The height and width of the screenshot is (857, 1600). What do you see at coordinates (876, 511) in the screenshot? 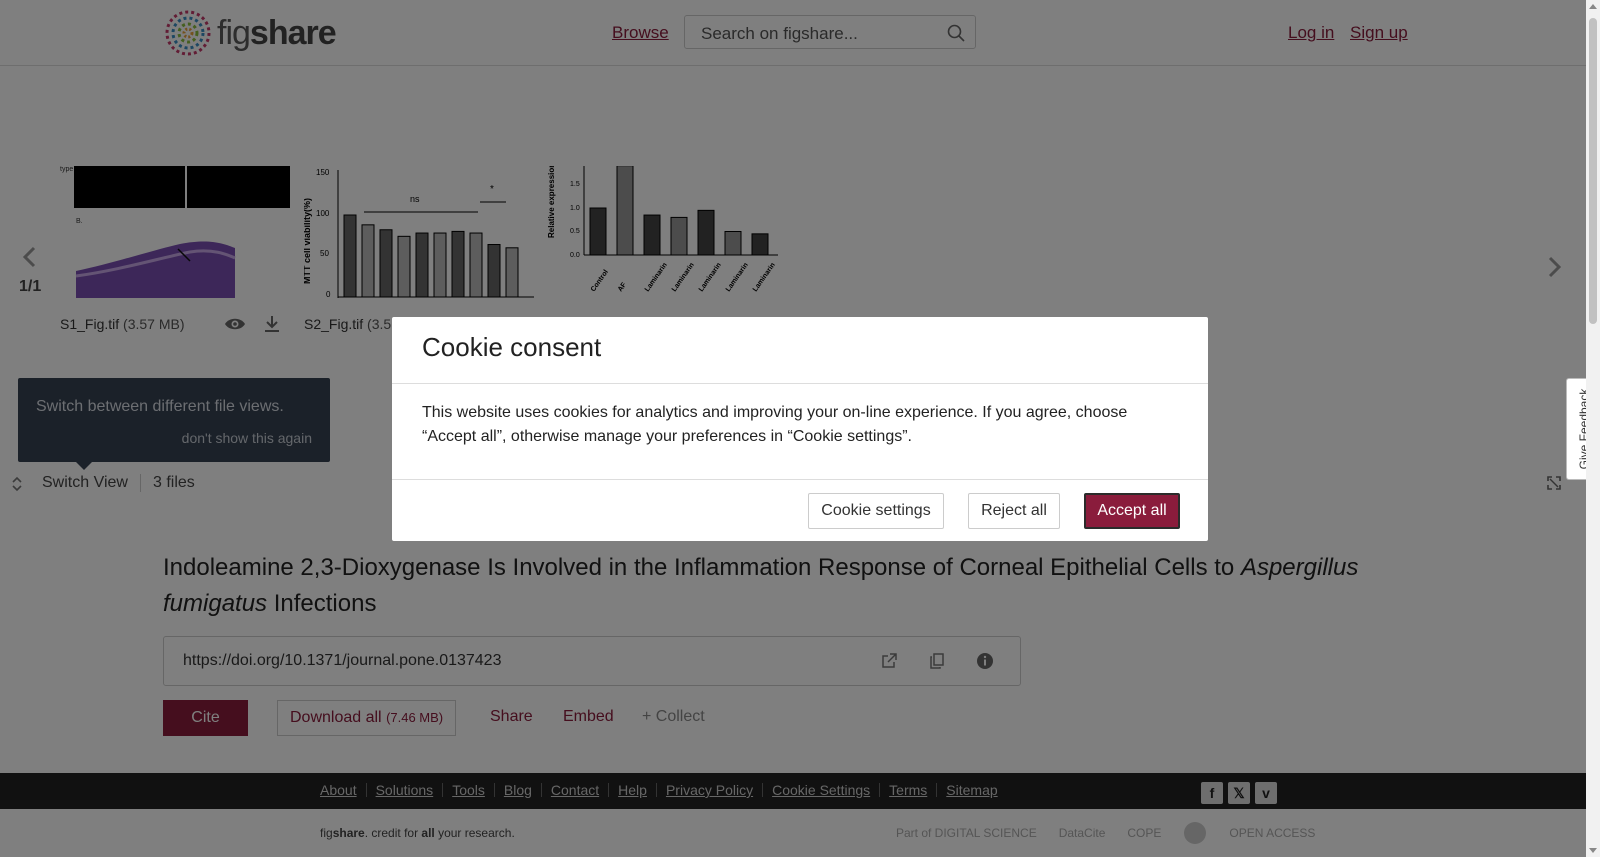
I see `cookie-settings-button: Cookie settings` at bounding box center [876, 511].